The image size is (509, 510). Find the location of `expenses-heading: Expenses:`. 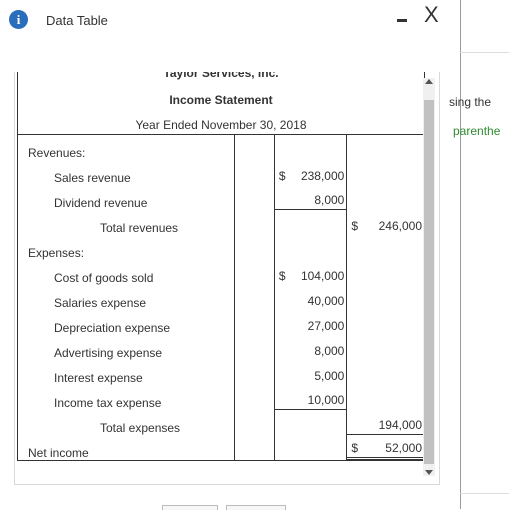

expenses-heading: Expenses: is located at coordinates (125, 247).